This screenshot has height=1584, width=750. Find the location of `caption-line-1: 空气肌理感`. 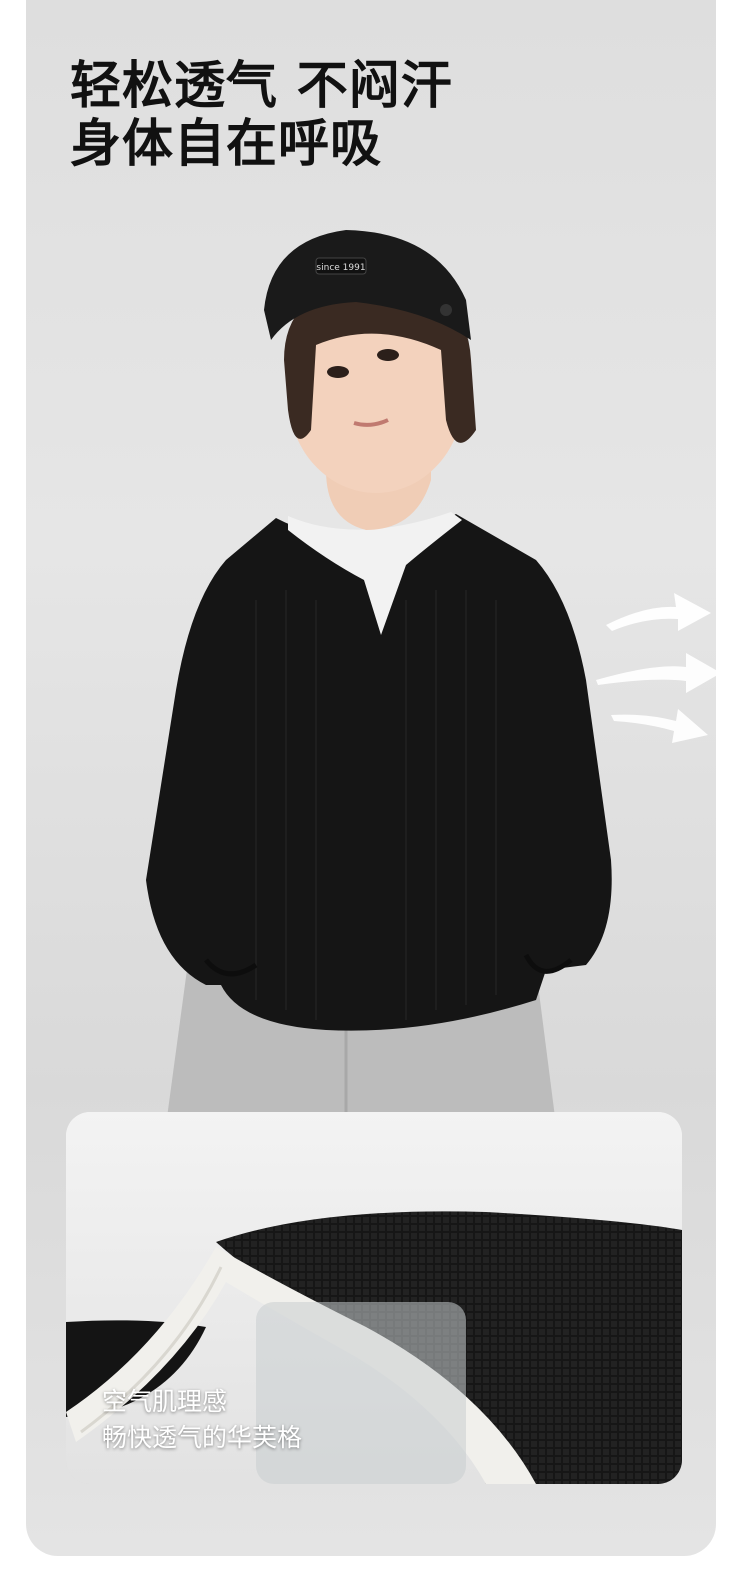

caption-line-1: 空气肌理感 is located at coordinates (165, 1401).